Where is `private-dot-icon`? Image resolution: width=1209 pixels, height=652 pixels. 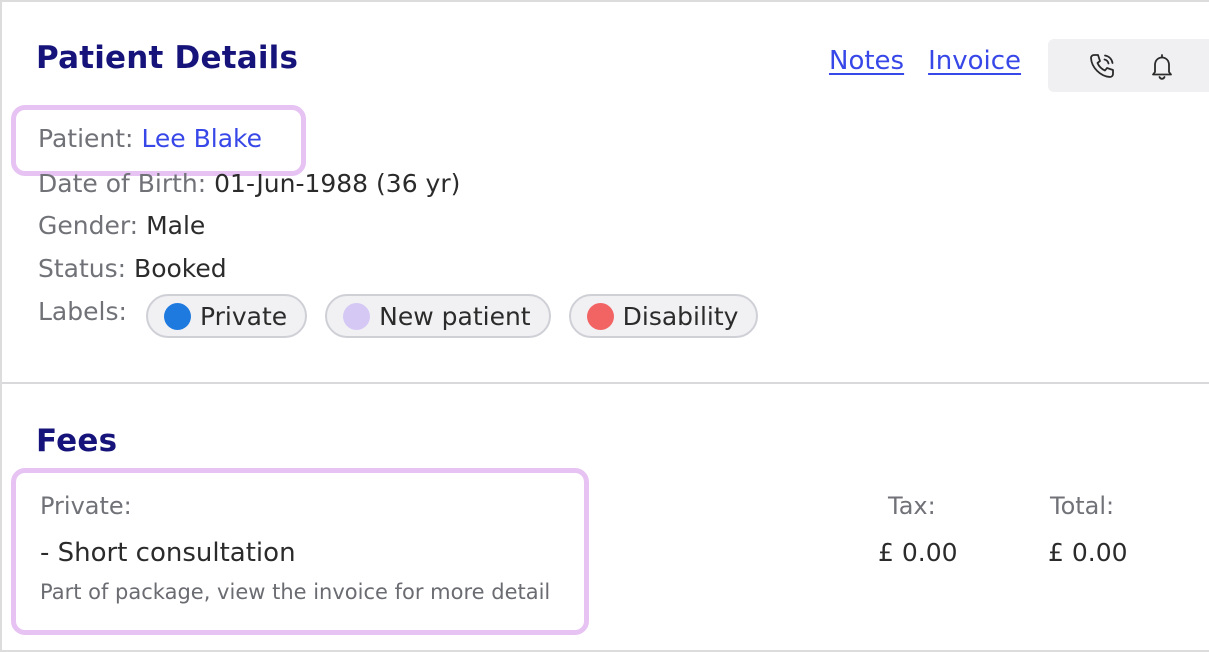 private-dot-icon is located at coordinates (177, 316).